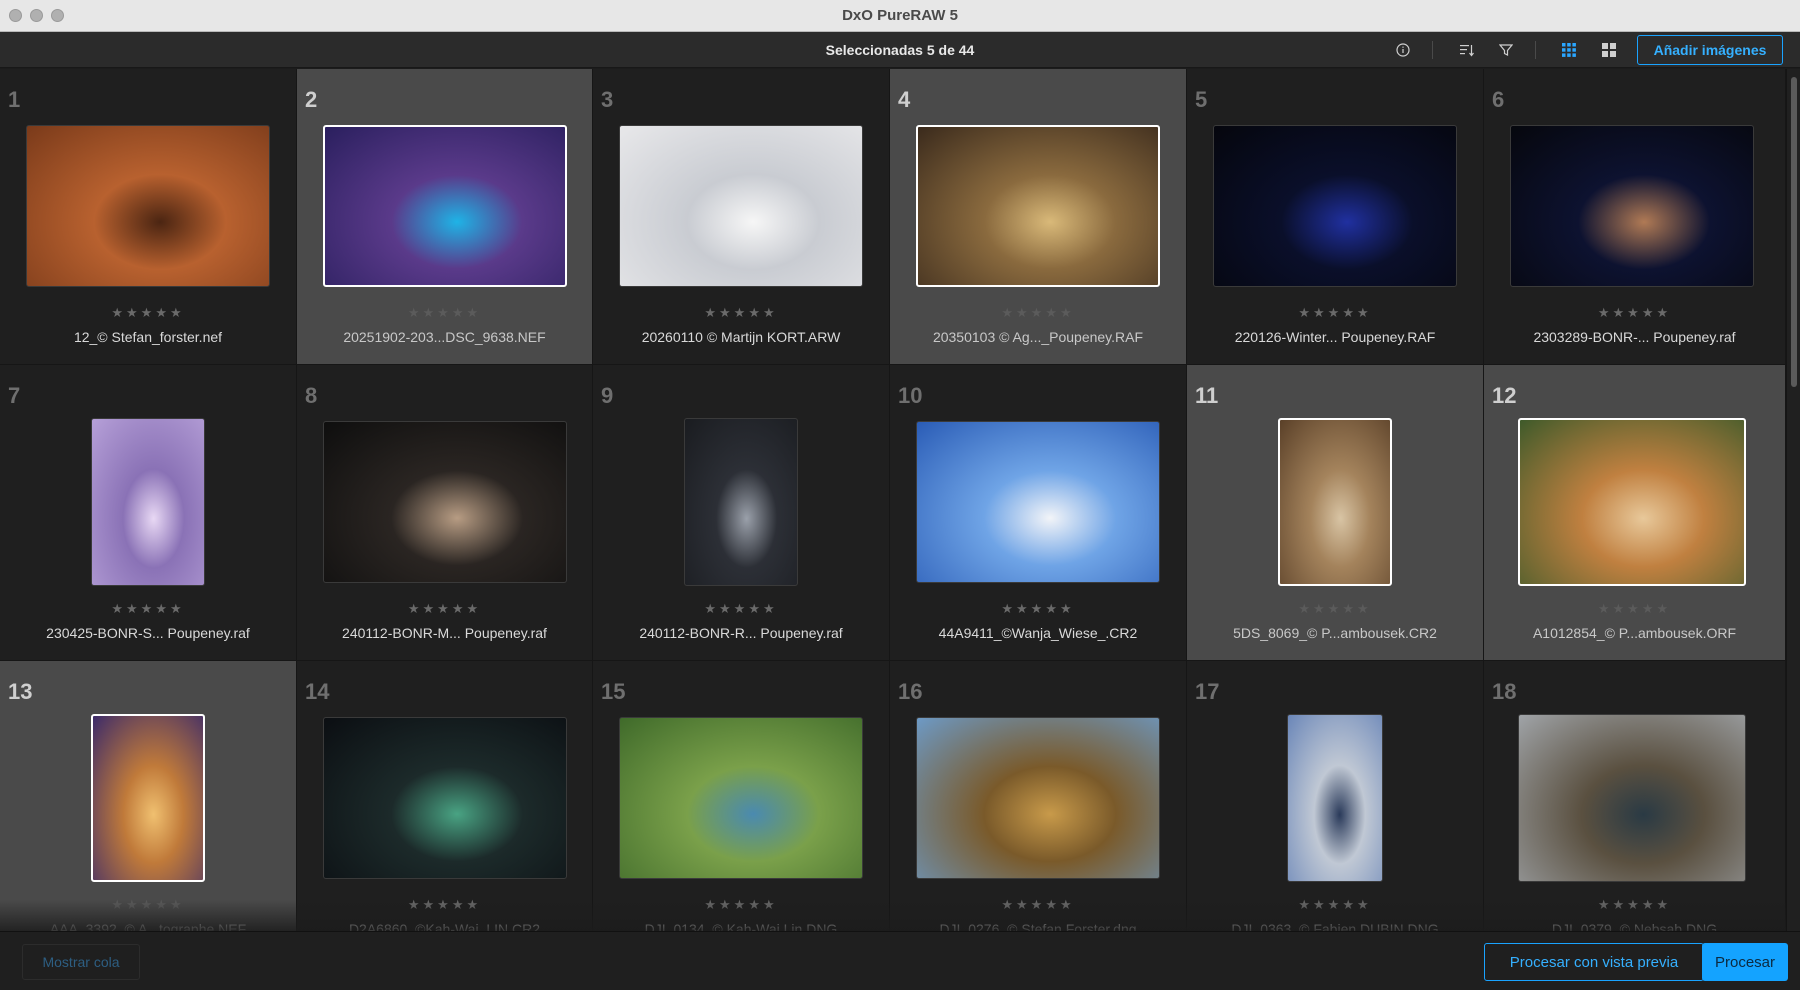  What do you see at coordinates (910, 691) in the screenshot?
I see `tile-number: 16` at bounding box center [910, 691].